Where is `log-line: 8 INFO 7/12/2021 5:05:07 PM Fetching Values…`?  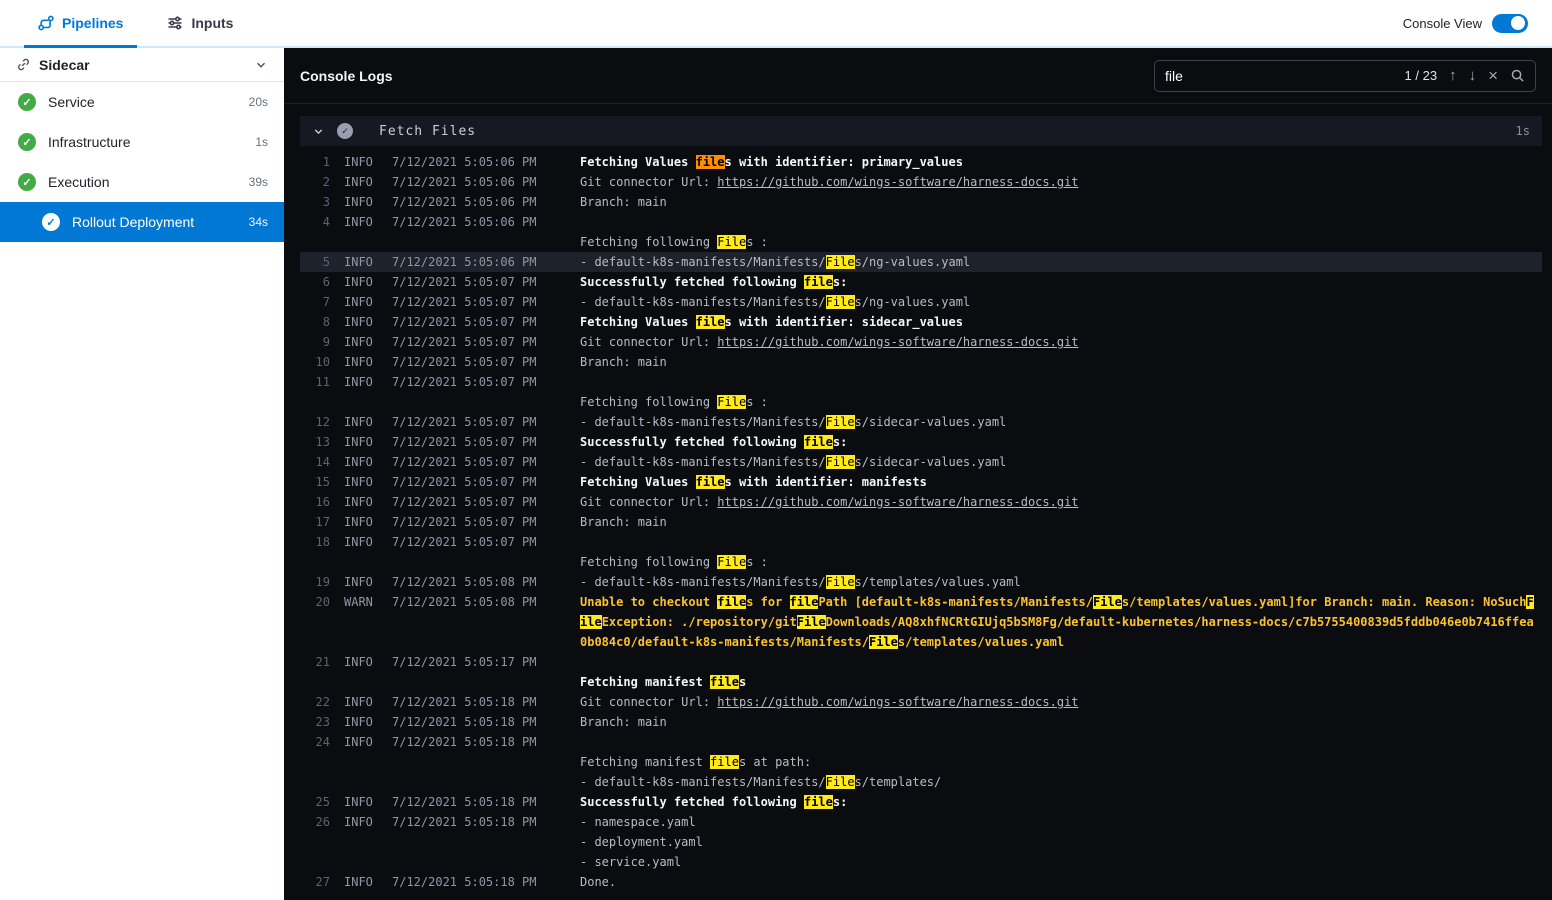
log-line: 8 INFO 7/12/2021 5:05:07 PM Fetching Values… is located at coordinates (921, 322).